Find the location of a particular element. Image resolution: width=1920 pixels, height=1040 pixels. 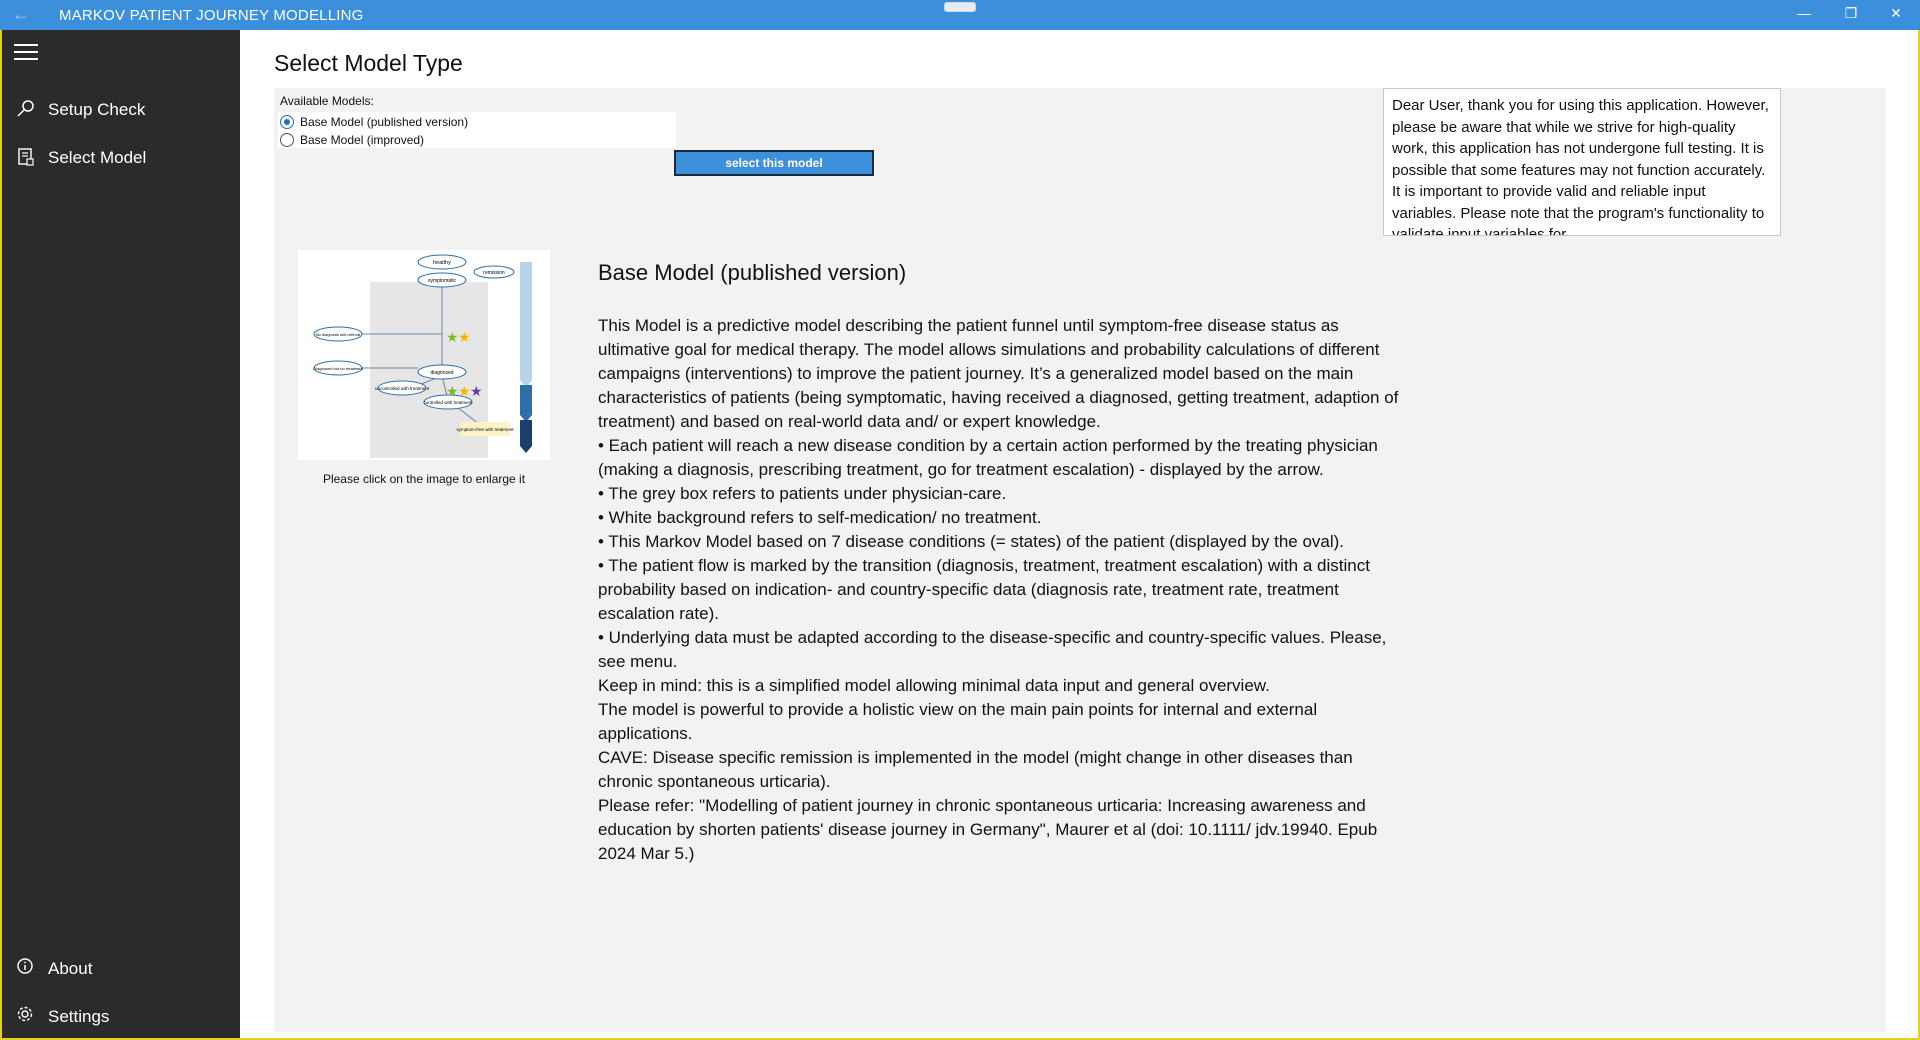

drag-handle is located at coordinates (960, 7).